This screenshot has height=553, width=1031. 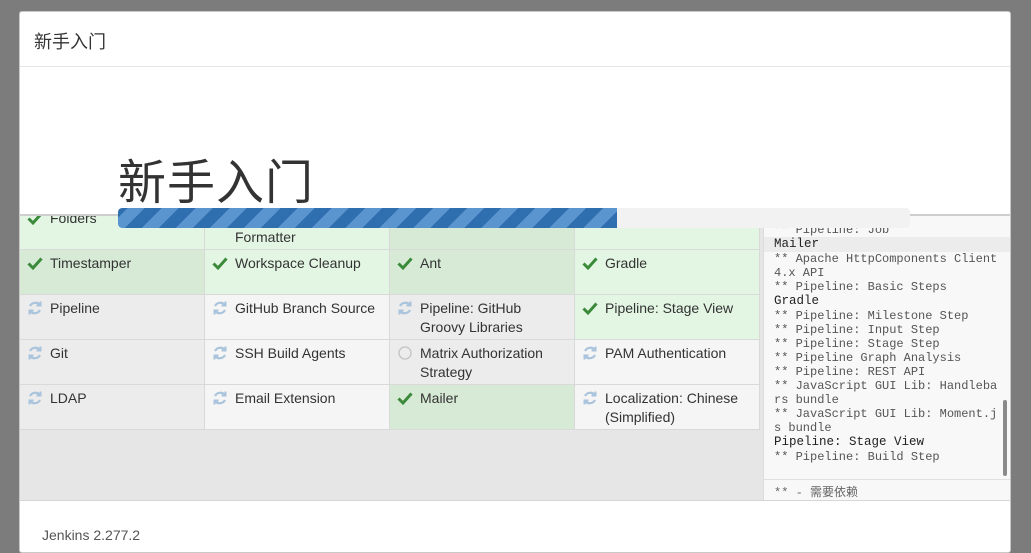 I want to click on log-legend-text: ** - 需要依赖, so click(x=816, y=493).